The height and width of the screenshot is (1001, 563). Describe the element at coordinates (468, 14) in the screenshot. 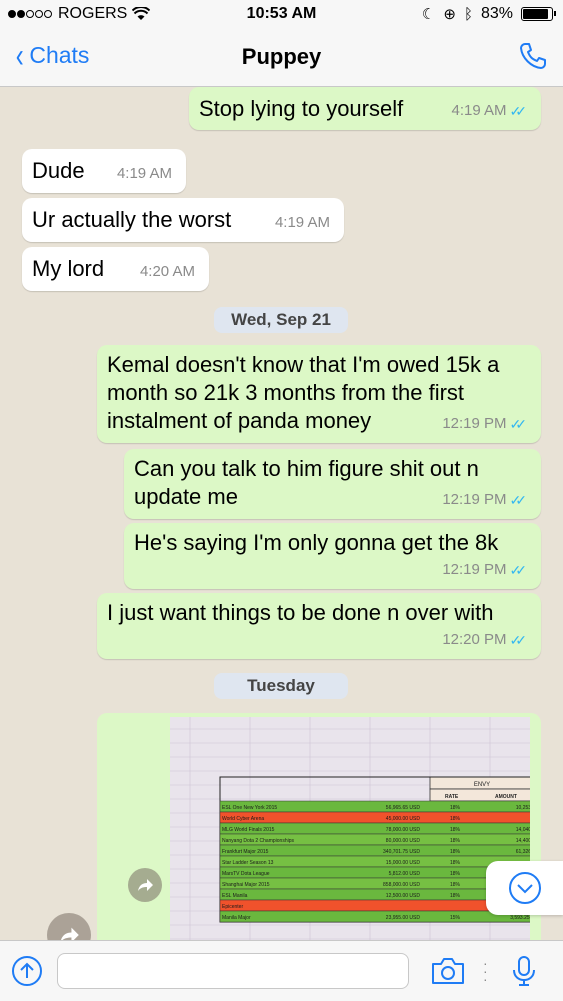

I see `bluetooth-icon: ᛒ` at that location.